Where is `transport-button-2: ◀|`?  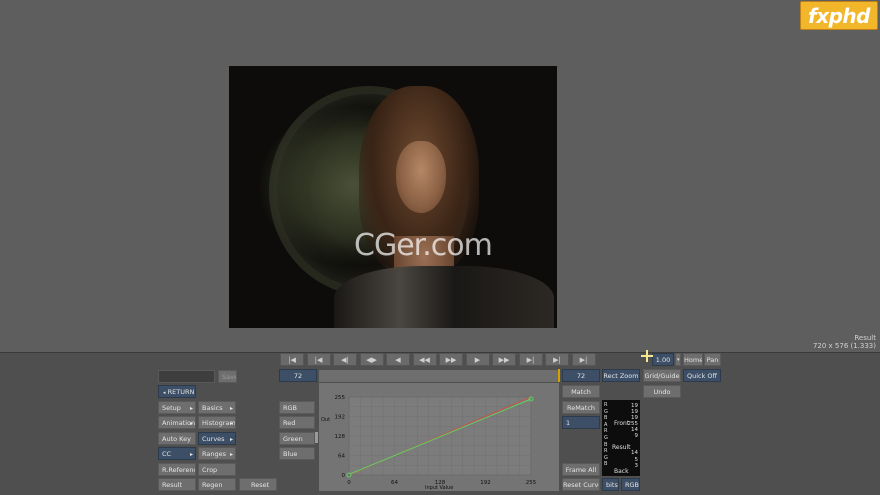
transport-button-2: ◀| is located at coordinates (345, 359).